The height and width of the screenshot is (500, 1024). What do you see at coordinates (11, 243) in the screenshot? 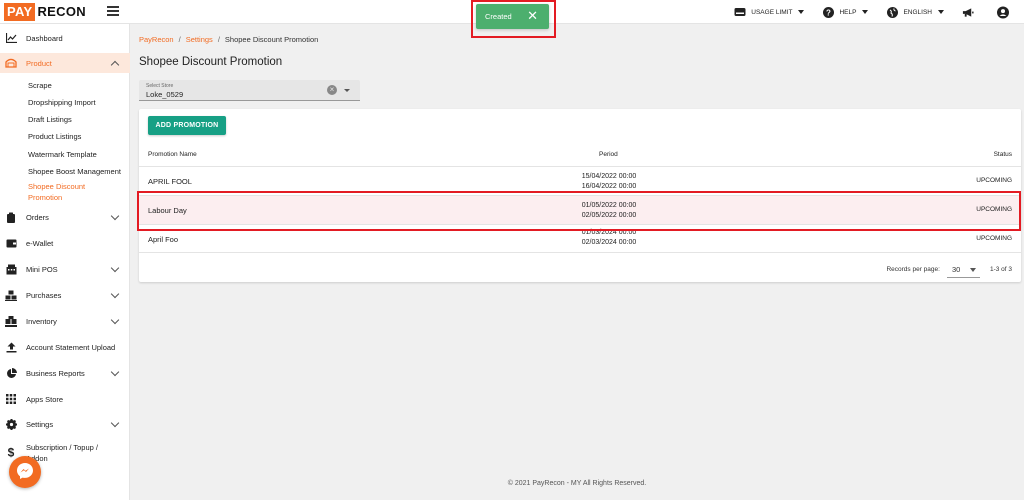
I see `wallet-icon` at bounding box center [11, 243].